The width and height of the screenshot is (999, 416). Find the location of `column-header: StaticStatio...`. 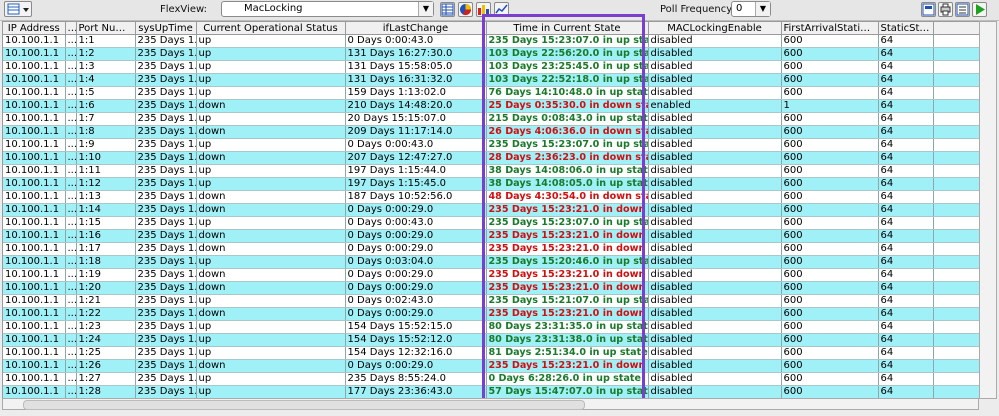

column-header: StaticStatio... is located at coordinates (906, 28).